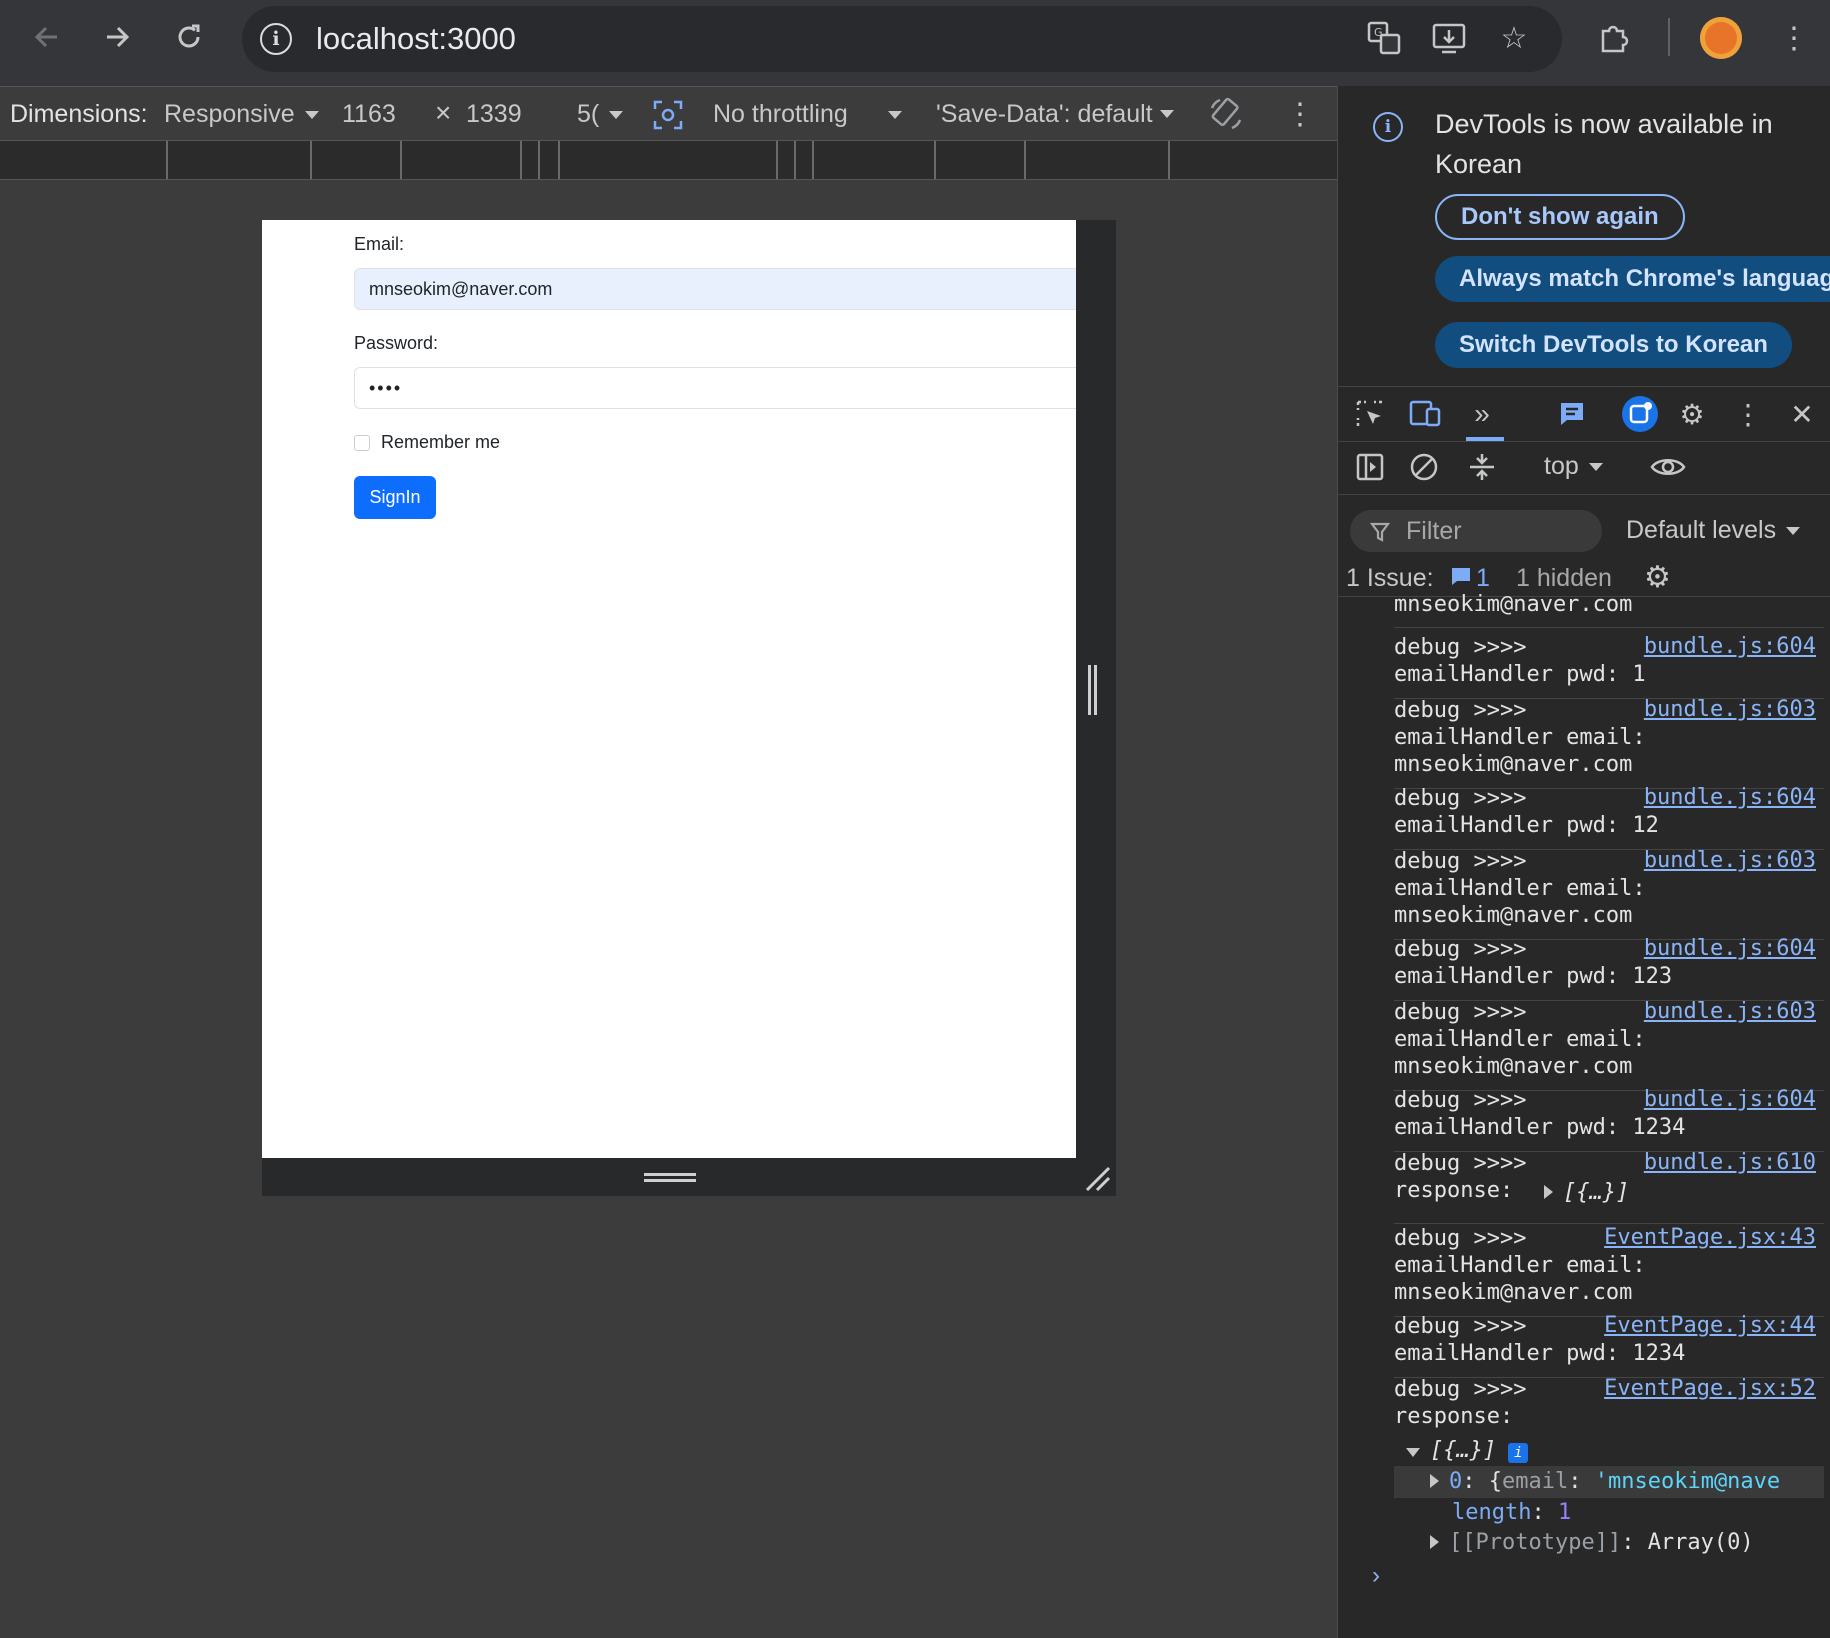  What do you see at coordinates (1560, 217) in the screenshot?
I see `dont-show-again-button: Don't show again` at bounding box center [1560, 217].